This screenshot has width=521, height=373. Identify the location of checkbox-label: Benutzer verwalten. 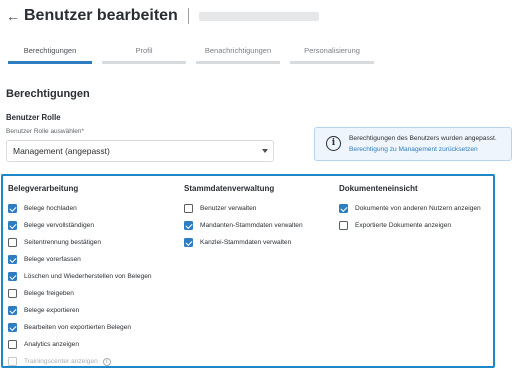
(228, 208).